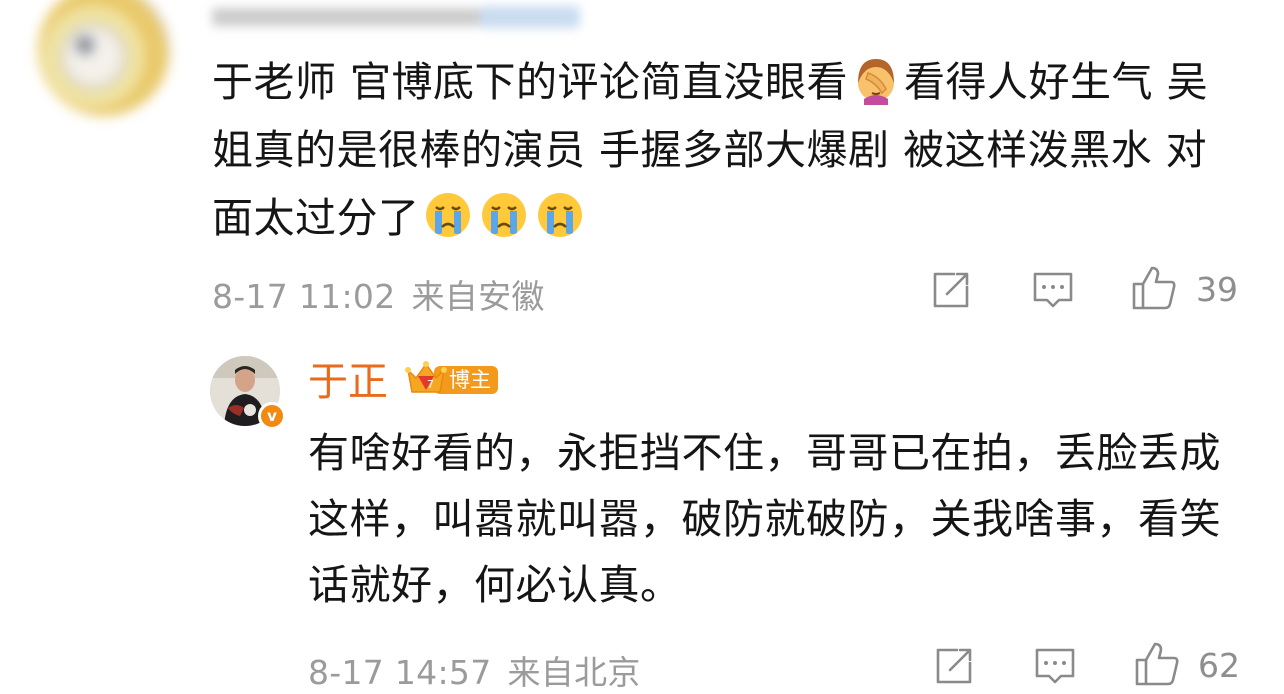  What do you see at coordinates (574, 672) in the screenshot?
I see `reply-location: 来自北京` at bounding box center [574, 672].